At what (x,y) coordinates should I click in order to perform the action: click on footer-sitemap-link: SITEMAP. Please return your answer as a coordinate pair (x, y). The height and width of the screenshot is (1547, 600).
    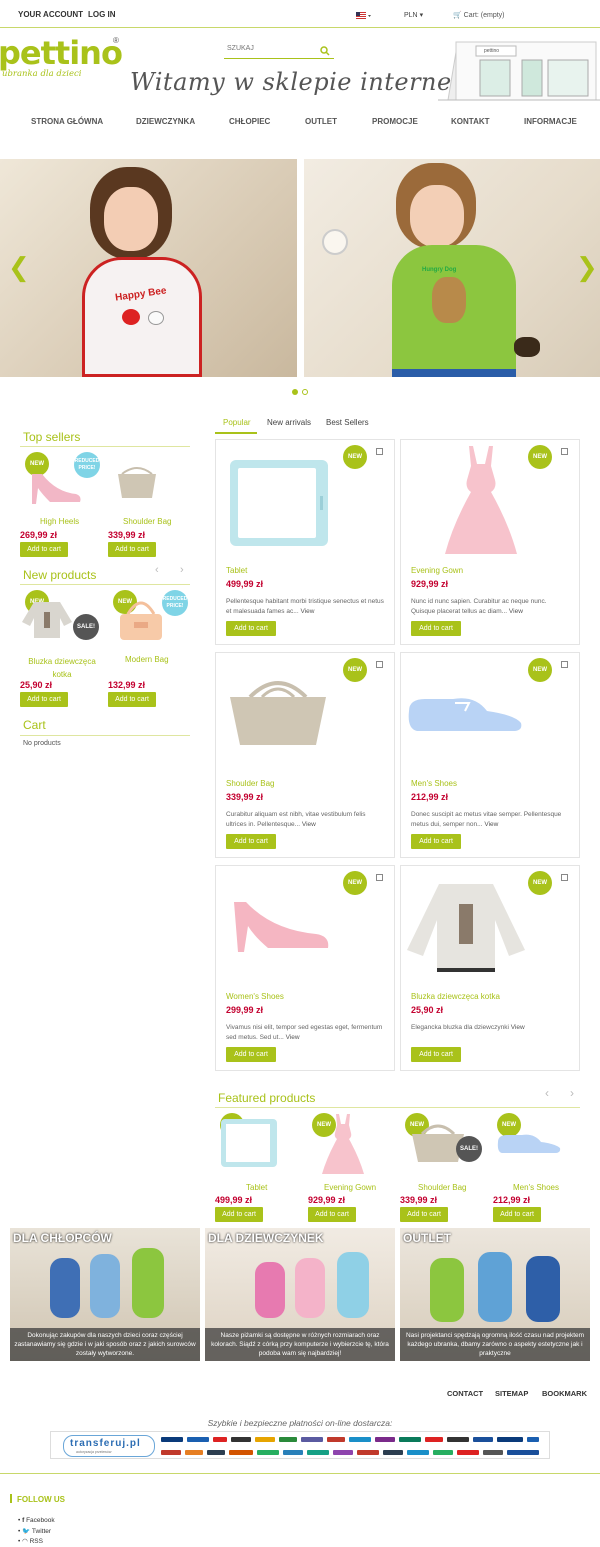
    Looking at the image, I should click on (511, 1393).